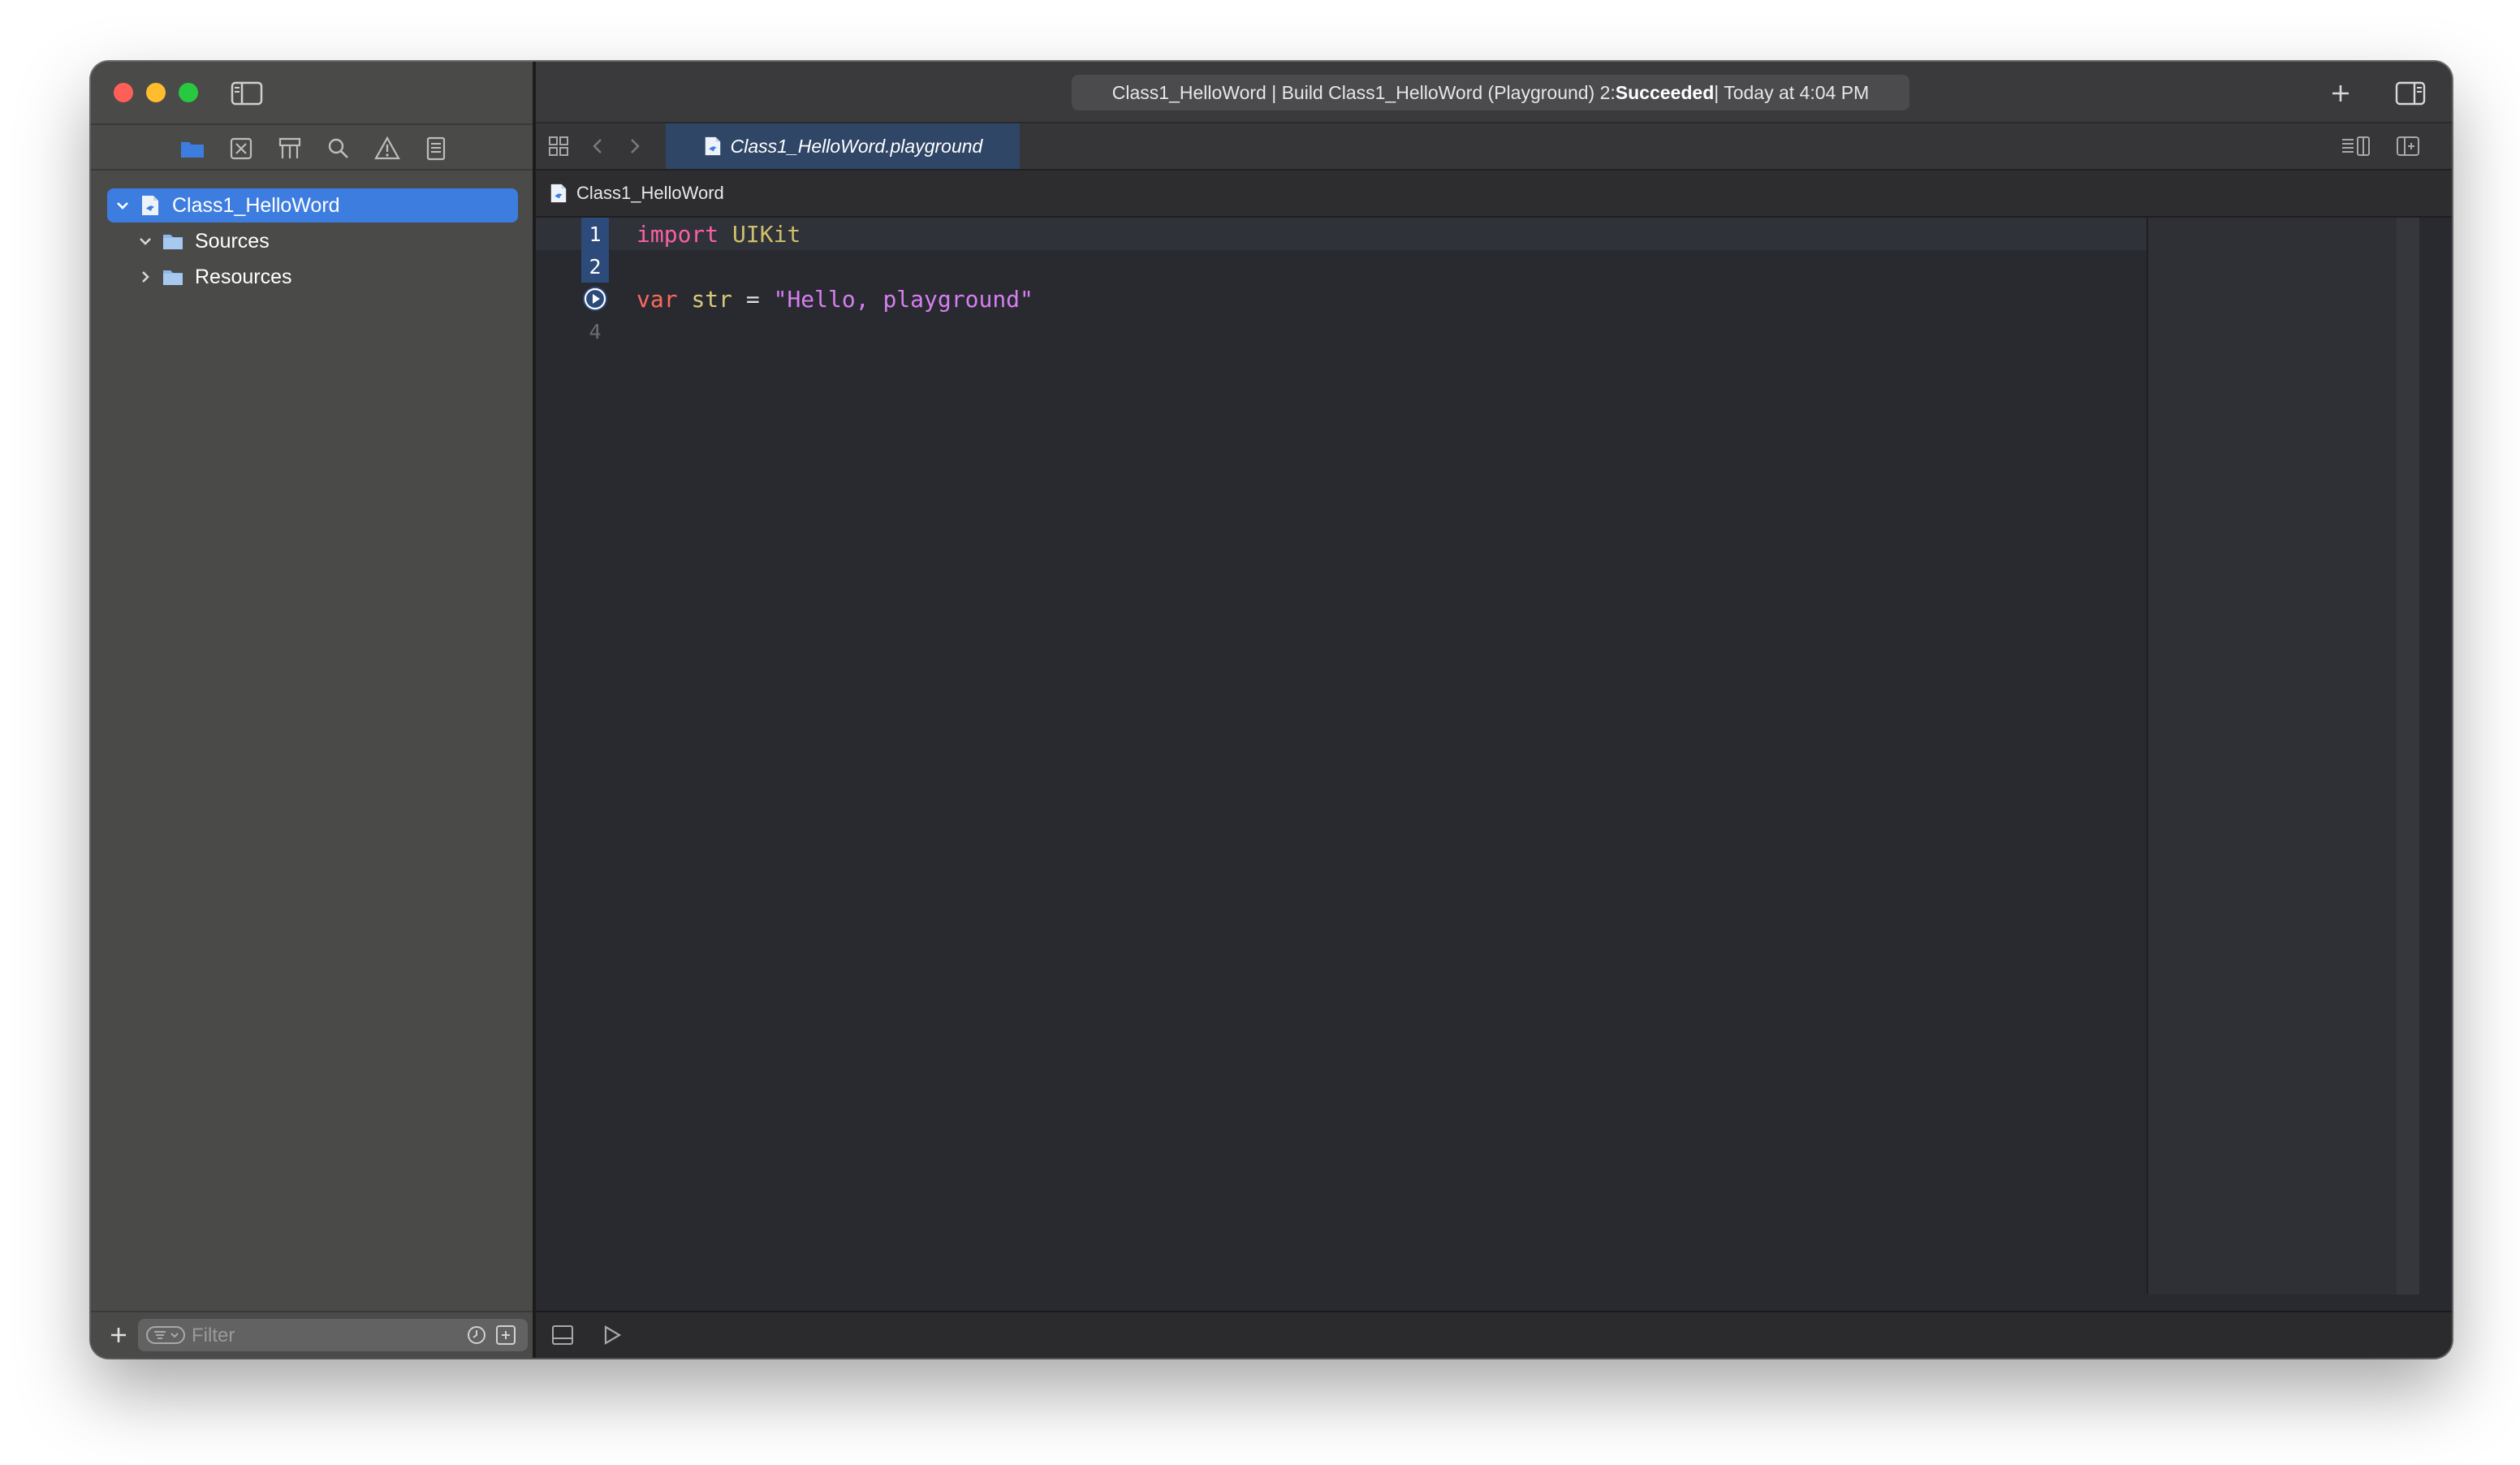 The image size is (2520, 1465). I want to click on code-operator: =, so click(752, 299).